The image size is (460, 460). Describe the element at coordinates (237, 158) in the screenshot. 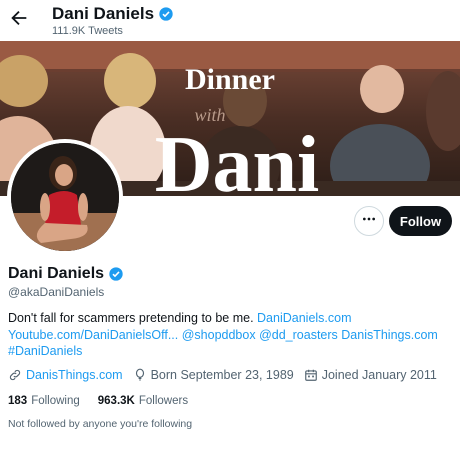

I see `banner-title-line3: Dani` at that location.